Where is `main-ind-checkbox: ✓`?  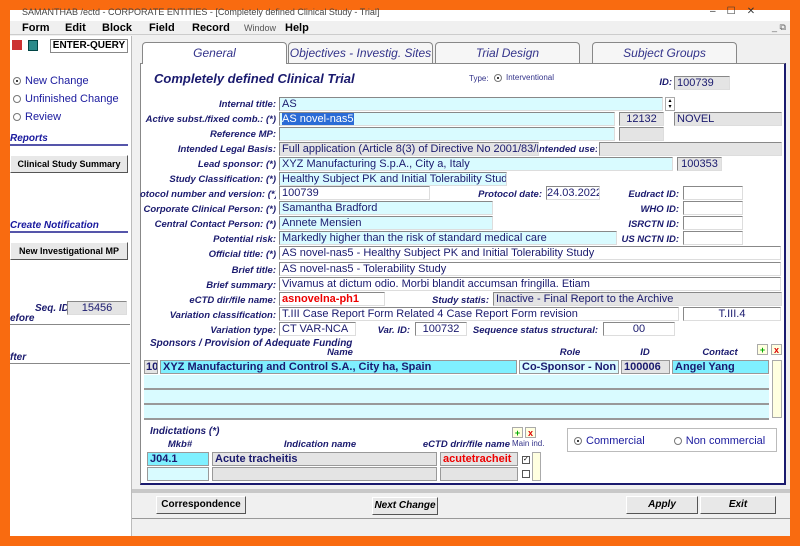 main-ind-checkbox: ✓ is located at coordinates (526, 460).